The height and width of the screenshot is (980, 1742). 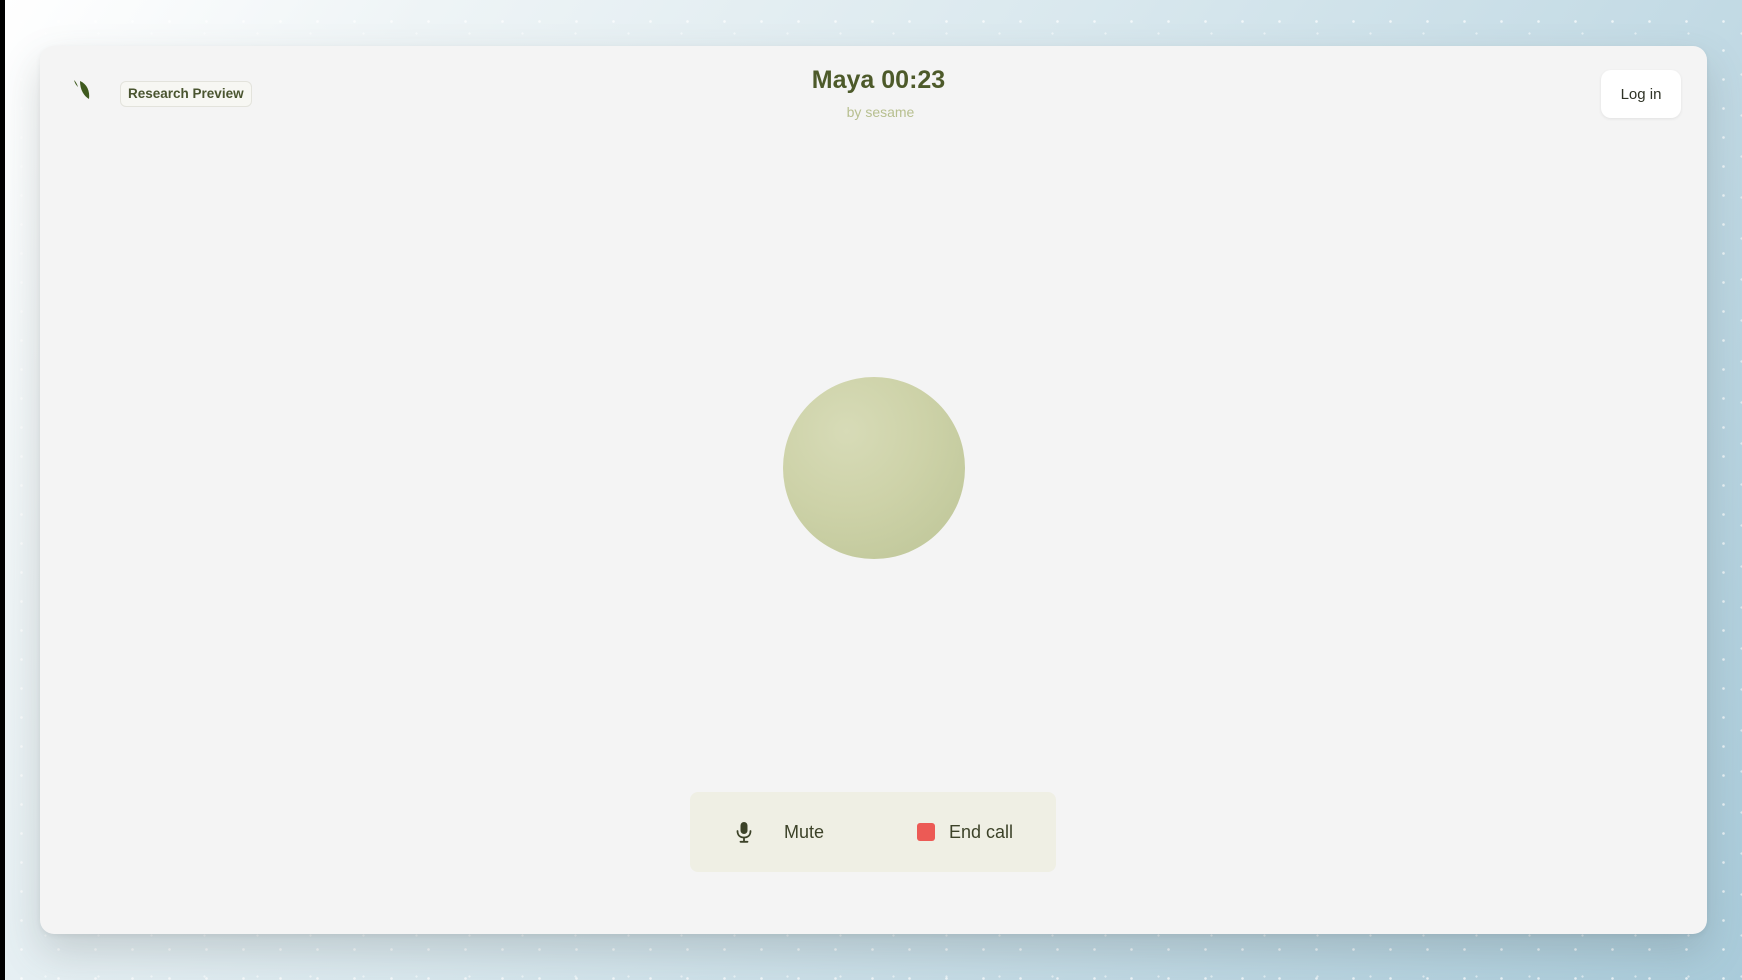 What do you see at coordinates (780, 832) in the screenshot?
I see `mute-button: Mute` at bounding box center [780, 832].